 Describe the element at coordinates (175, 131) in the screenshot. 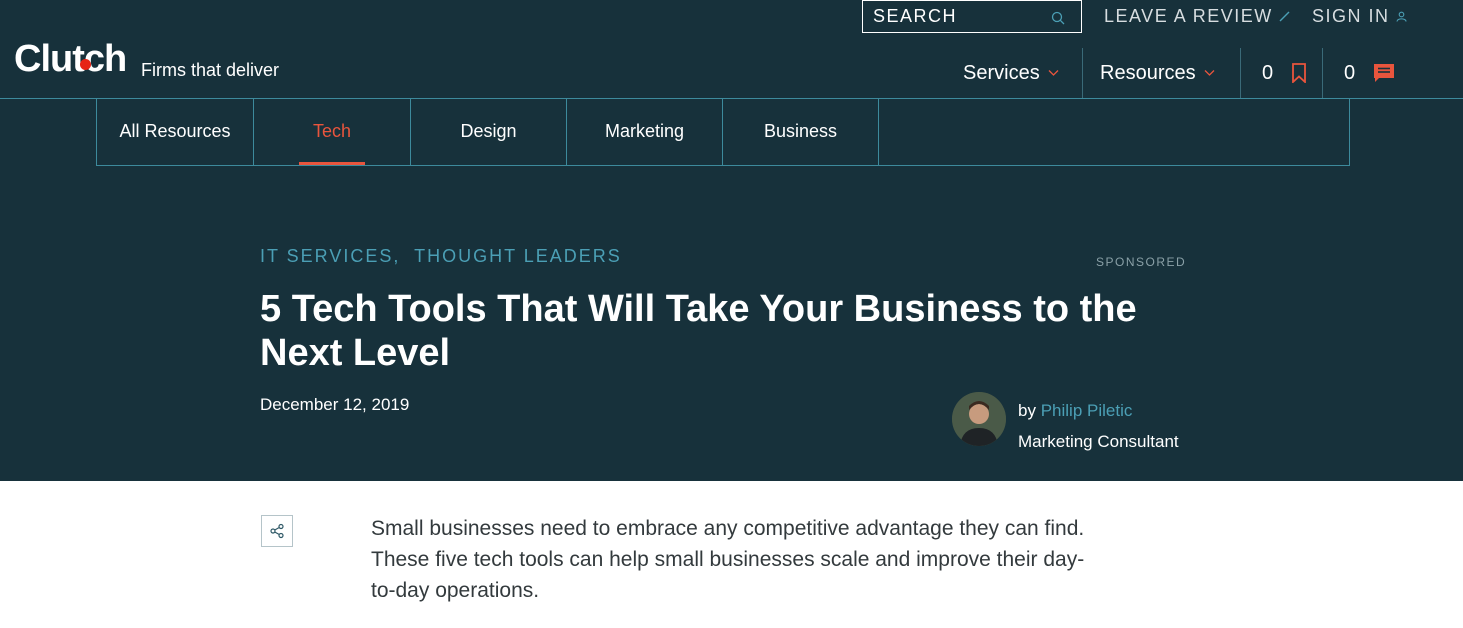

I see `tab-all-resources: All Resources` at that location.